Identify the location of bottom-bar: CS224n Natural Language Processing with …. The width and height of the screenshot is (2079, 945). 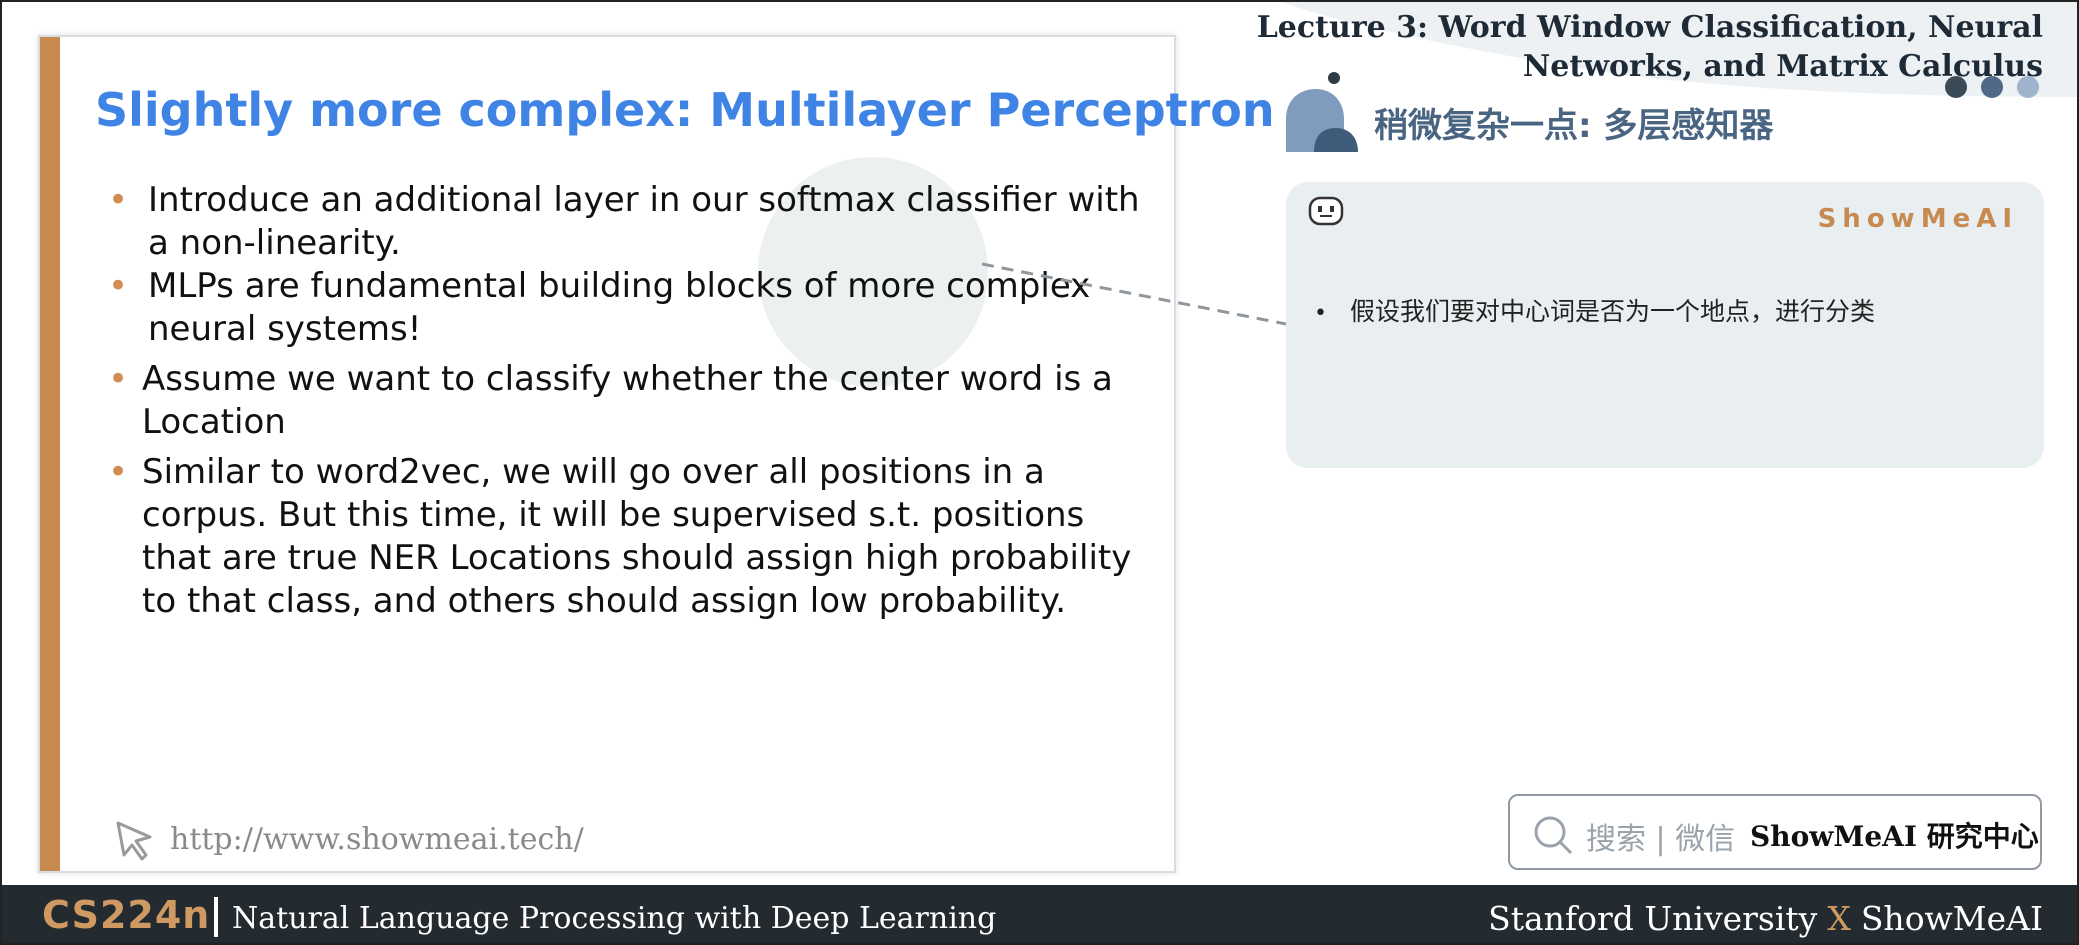
(1039, 914).